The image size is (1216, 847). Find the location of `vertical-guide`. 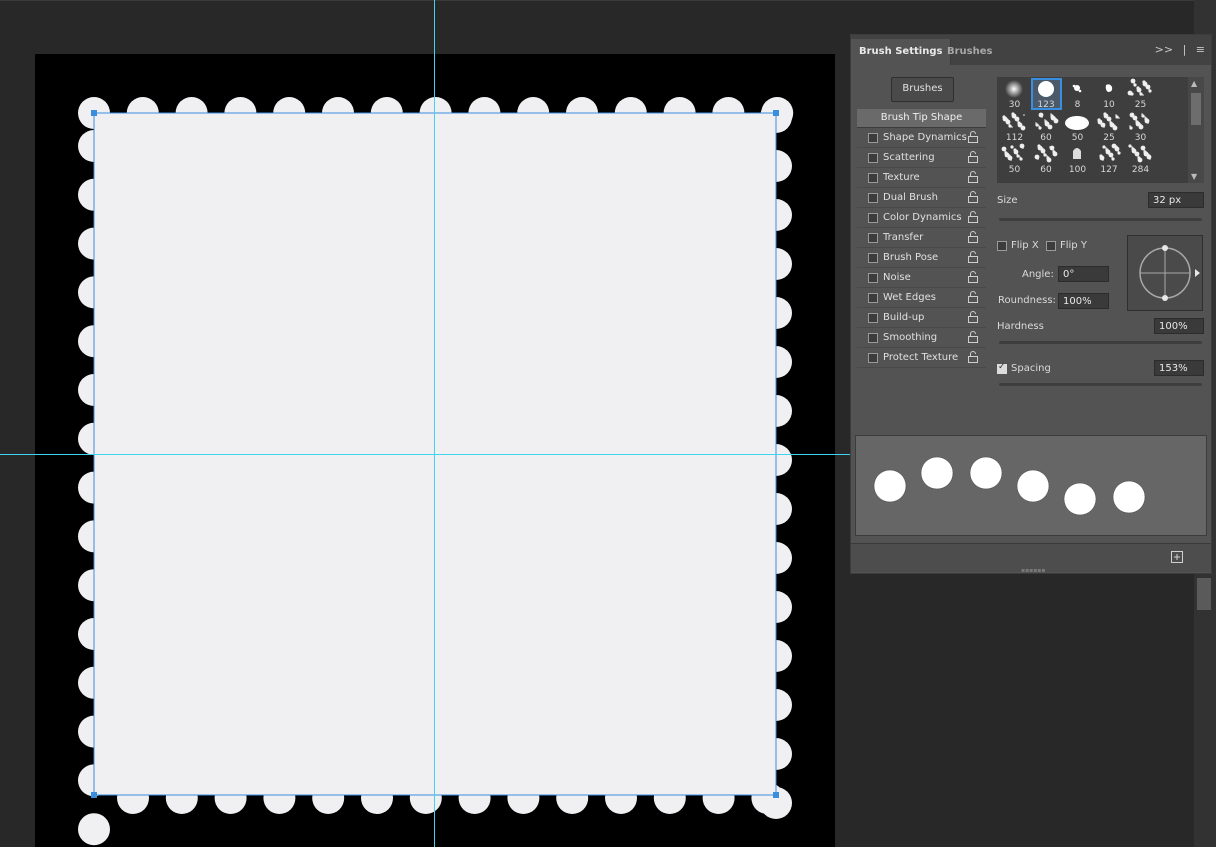

vertical-guide is located at coordinates (434, 423).